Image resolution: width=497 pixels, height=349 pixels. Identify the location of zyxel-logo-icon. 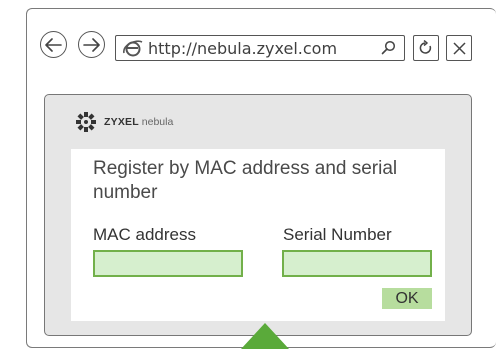
(86, 122).